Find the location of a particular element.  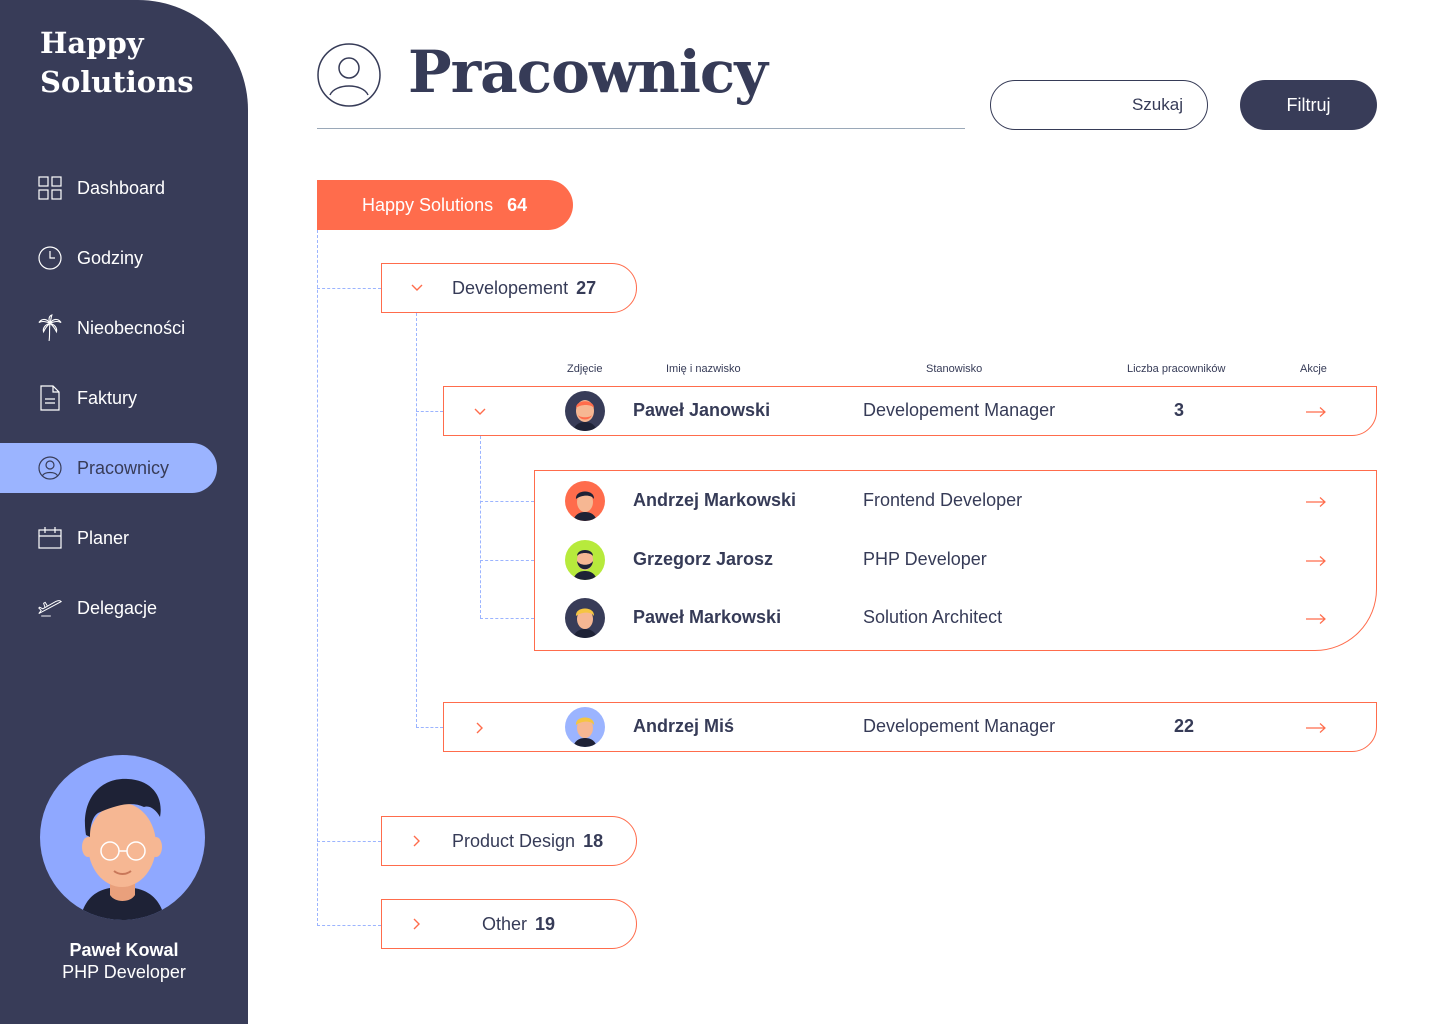

employee-position: PHP Developer is located at coordinates (925, 559).